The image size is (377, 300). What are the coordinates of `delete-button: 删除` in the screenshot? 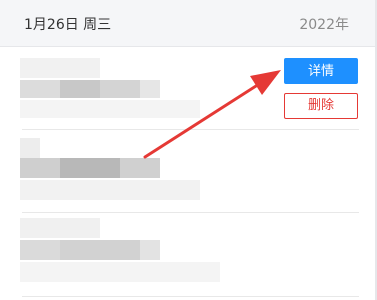 It's located at (321, 106).